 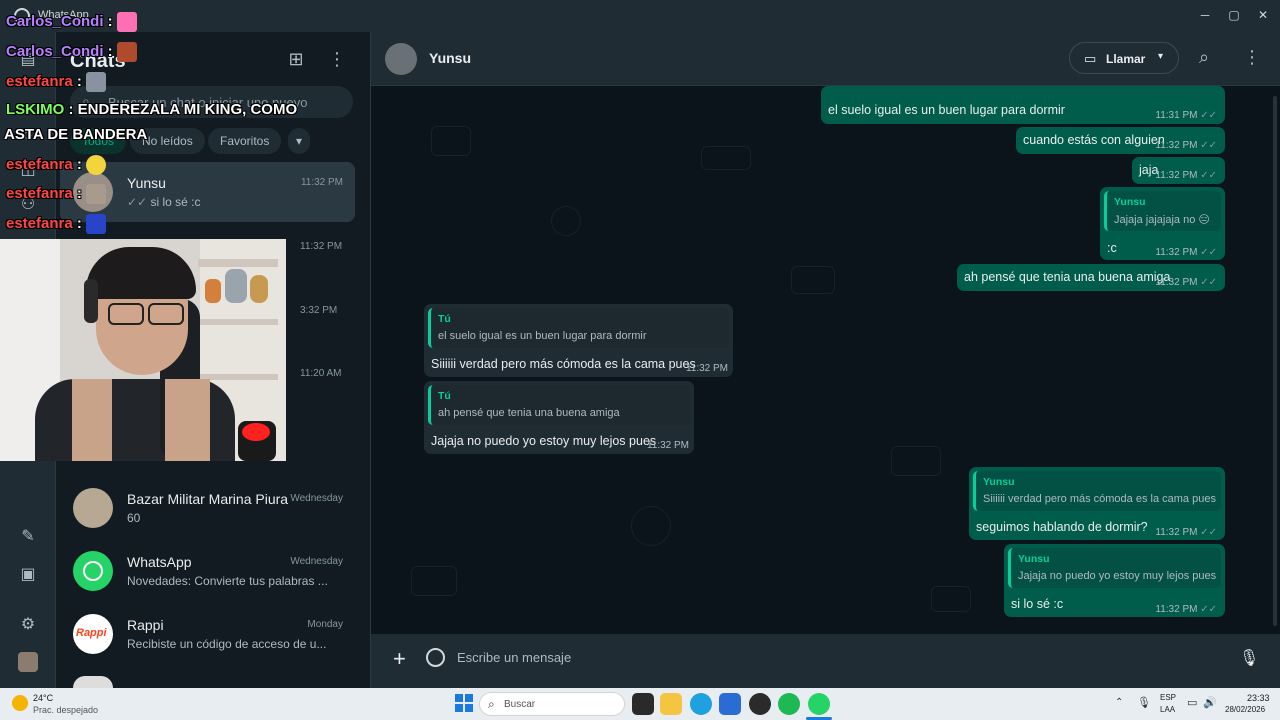 What do you see at coordinates (1245, 709) in the screenshot?
I see `clock-date: 28/02/2026` at bounding box center [1245, 709].